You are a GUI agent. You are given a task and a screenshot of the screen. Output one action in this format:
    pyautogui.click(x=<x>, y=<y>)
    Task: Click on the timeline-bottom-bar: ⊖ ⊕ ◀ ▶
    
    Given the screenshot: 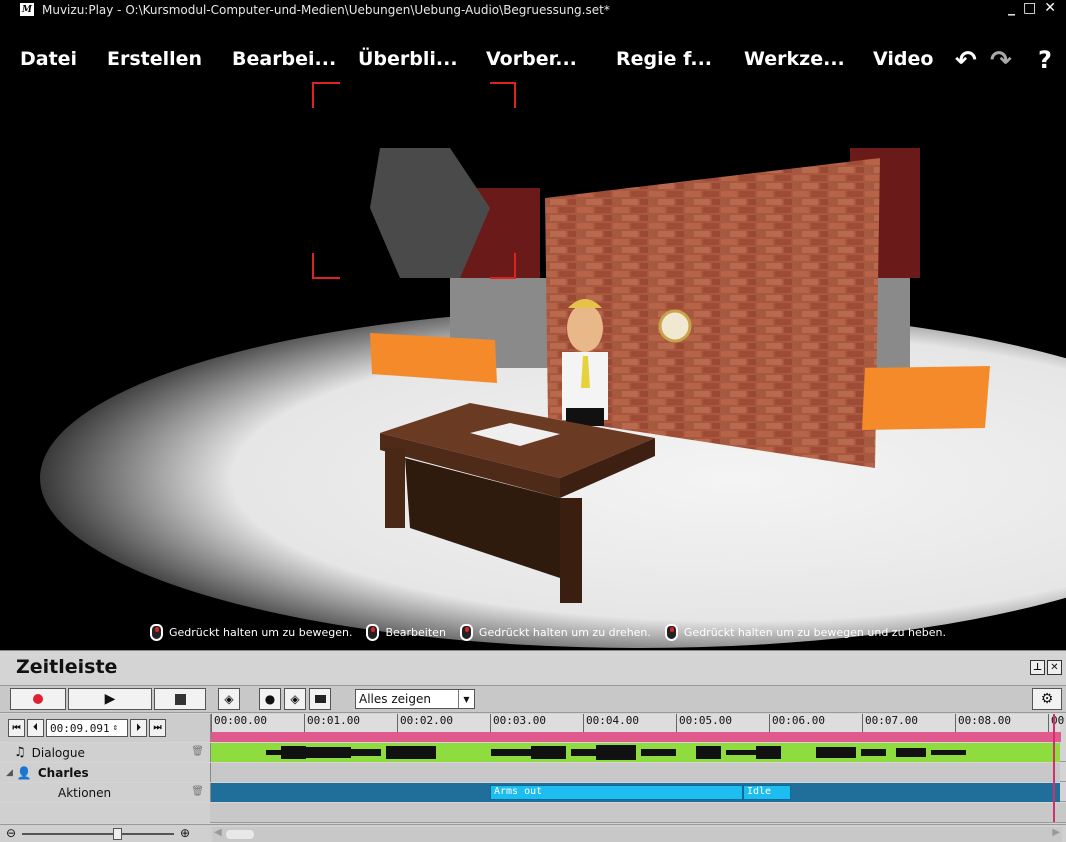 What is the action you would take?
    pyautogui.click(x=533, y=833)
    